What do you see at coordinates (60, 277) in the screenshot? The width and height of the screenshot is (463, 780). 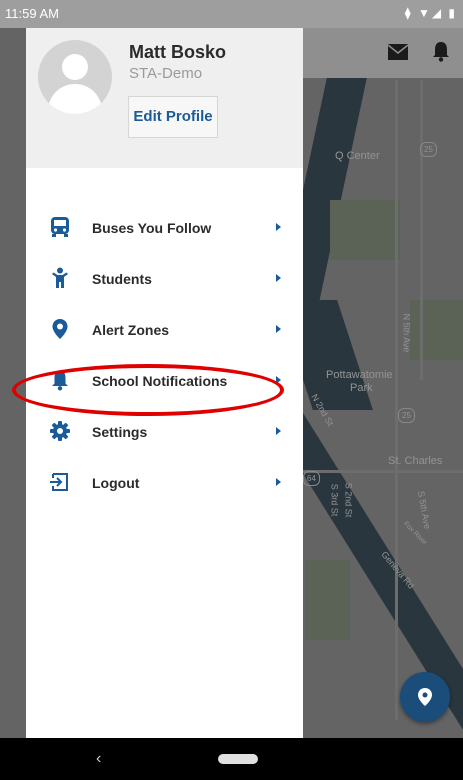 I see `student-icon` at bounding box center [60, 277].